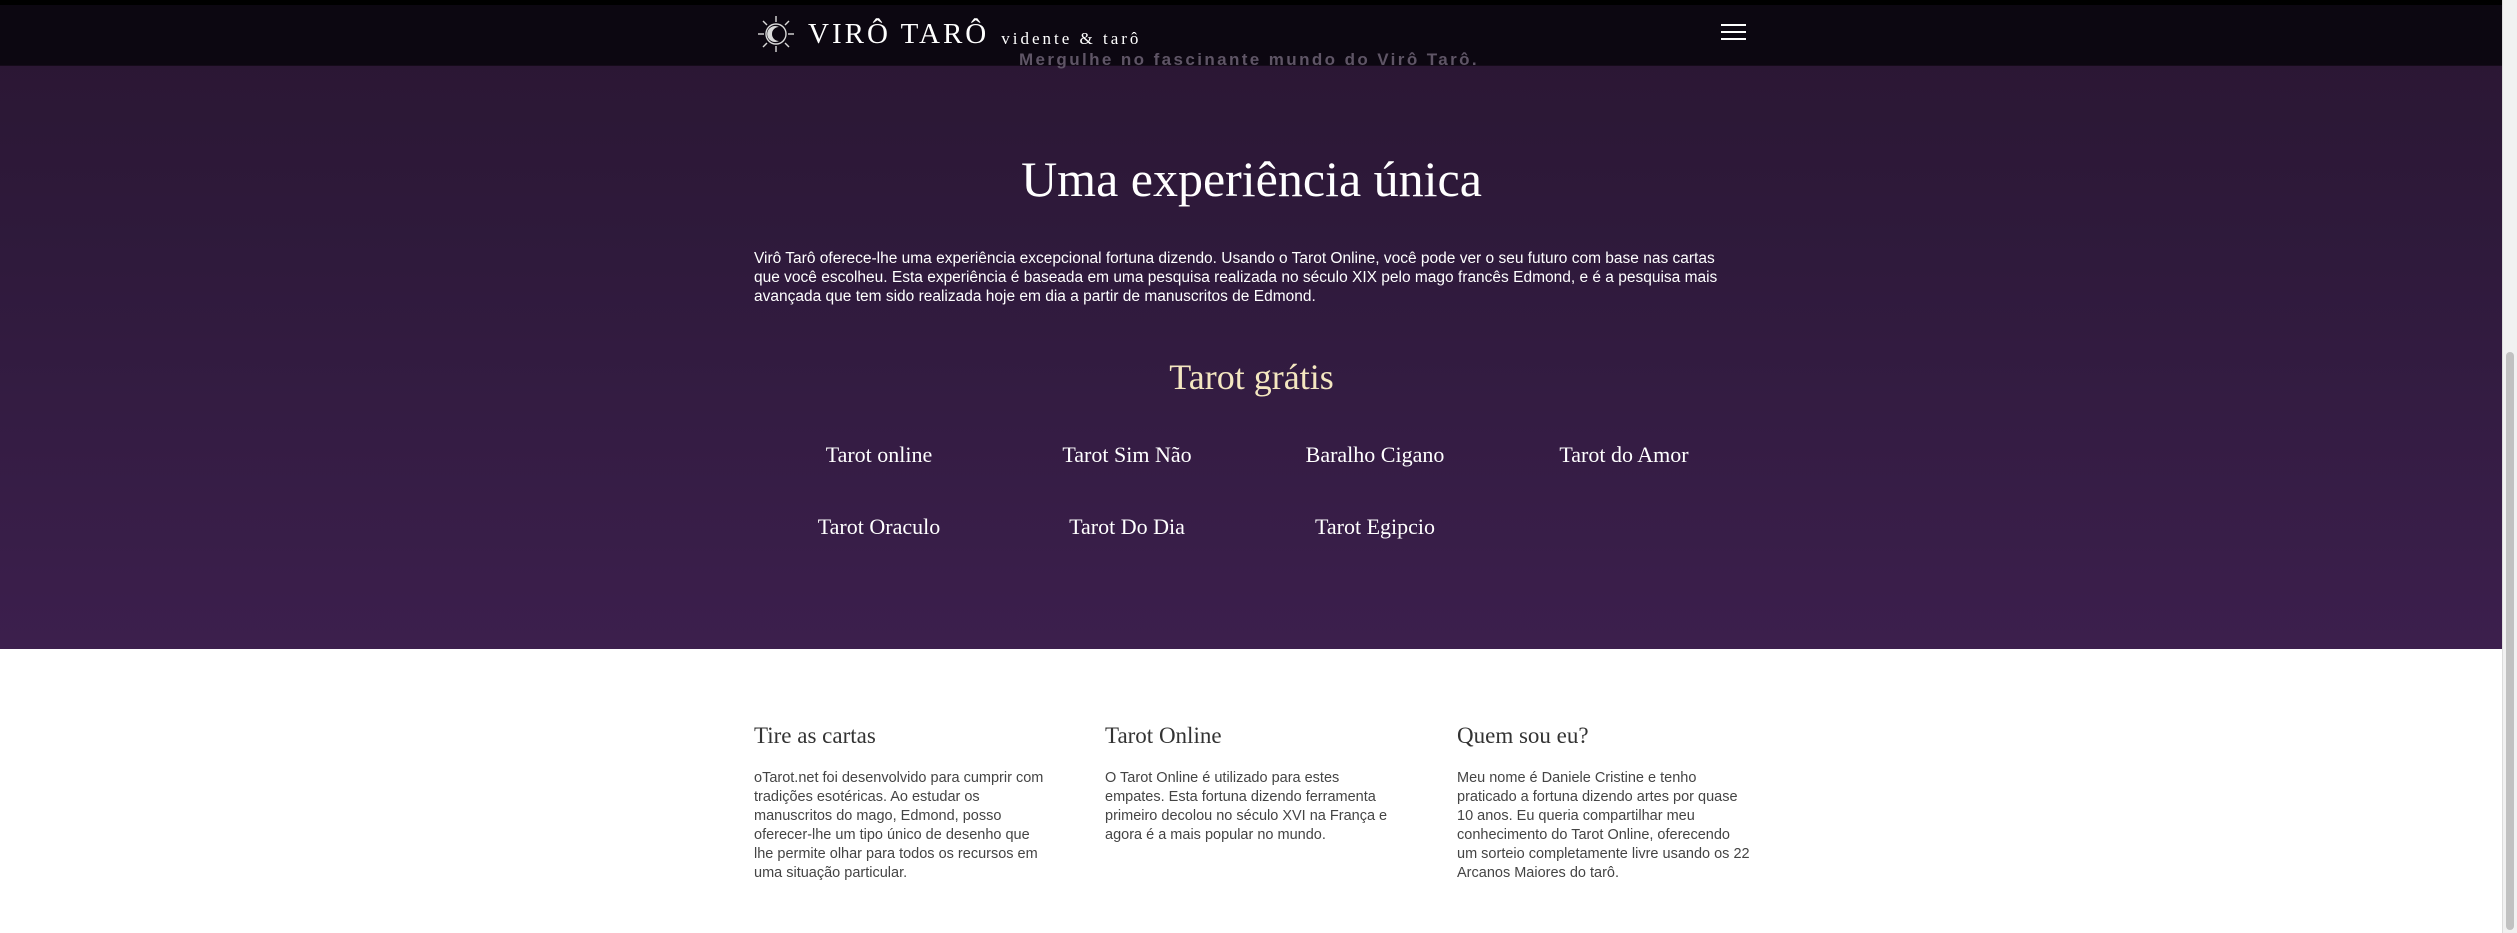 This screenshot has height=933, width=2517. What do you see at coordinates (1624, 455) in the screenshot?
I see `link-tarot-do-amor: Tarot do Amor` at bounding box center [1624, 455].